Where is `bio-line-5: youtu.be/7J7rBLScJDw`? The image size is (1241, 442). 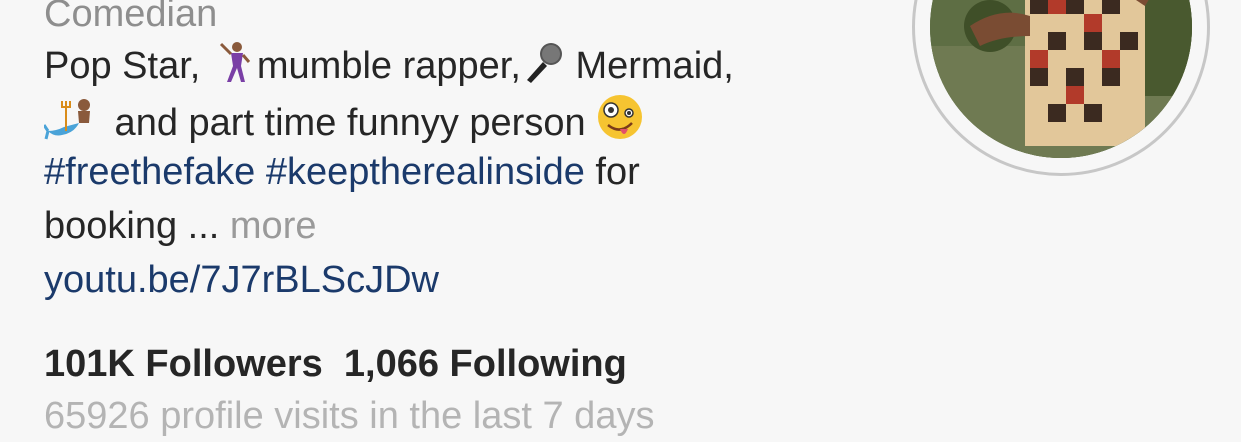 bio-line-5: youtu.be/7J7rBLScJDw is located at coordinates (241, 280).